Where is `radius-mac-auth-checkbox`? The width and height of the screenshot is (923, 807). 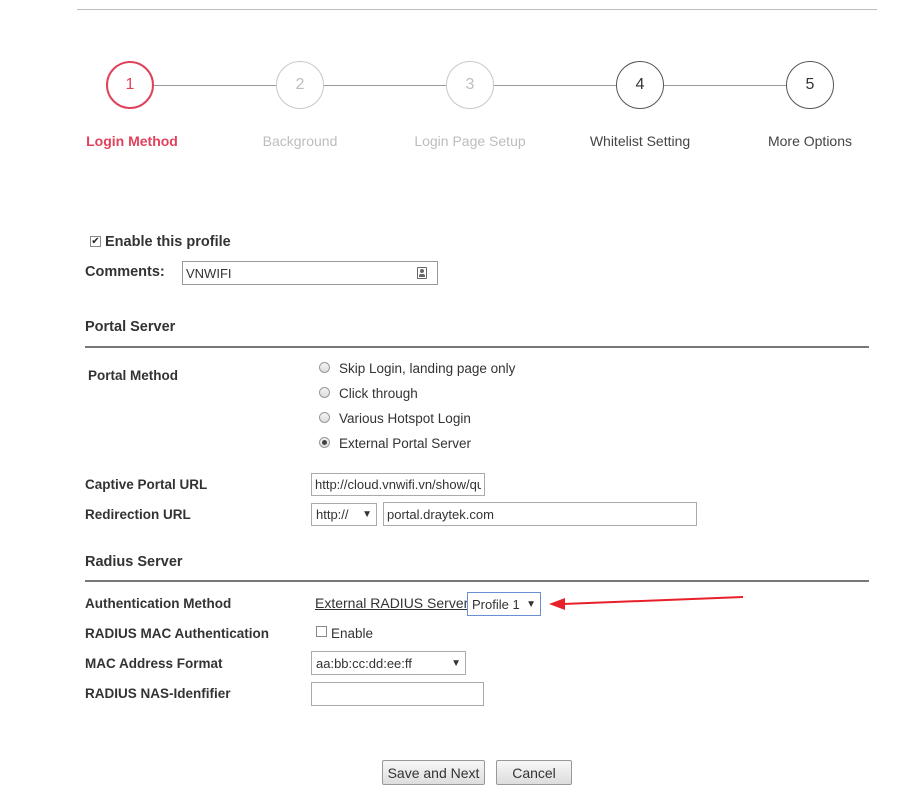 radius-mac-auth-checkbox is located at coordinates (321, 631).